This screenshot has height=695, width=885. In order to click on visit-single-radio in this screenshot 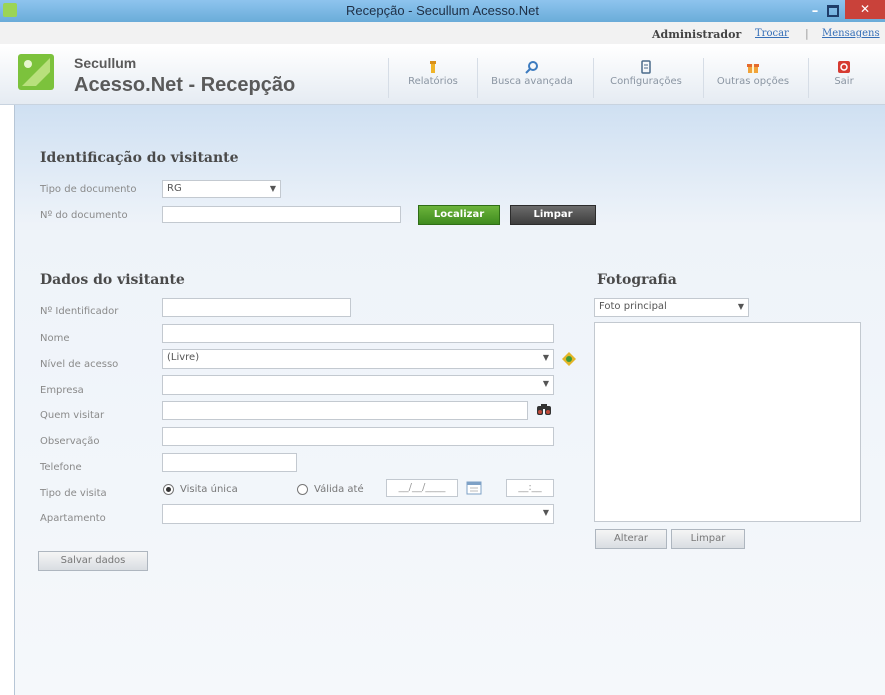, I will do `click(168, 489)`.